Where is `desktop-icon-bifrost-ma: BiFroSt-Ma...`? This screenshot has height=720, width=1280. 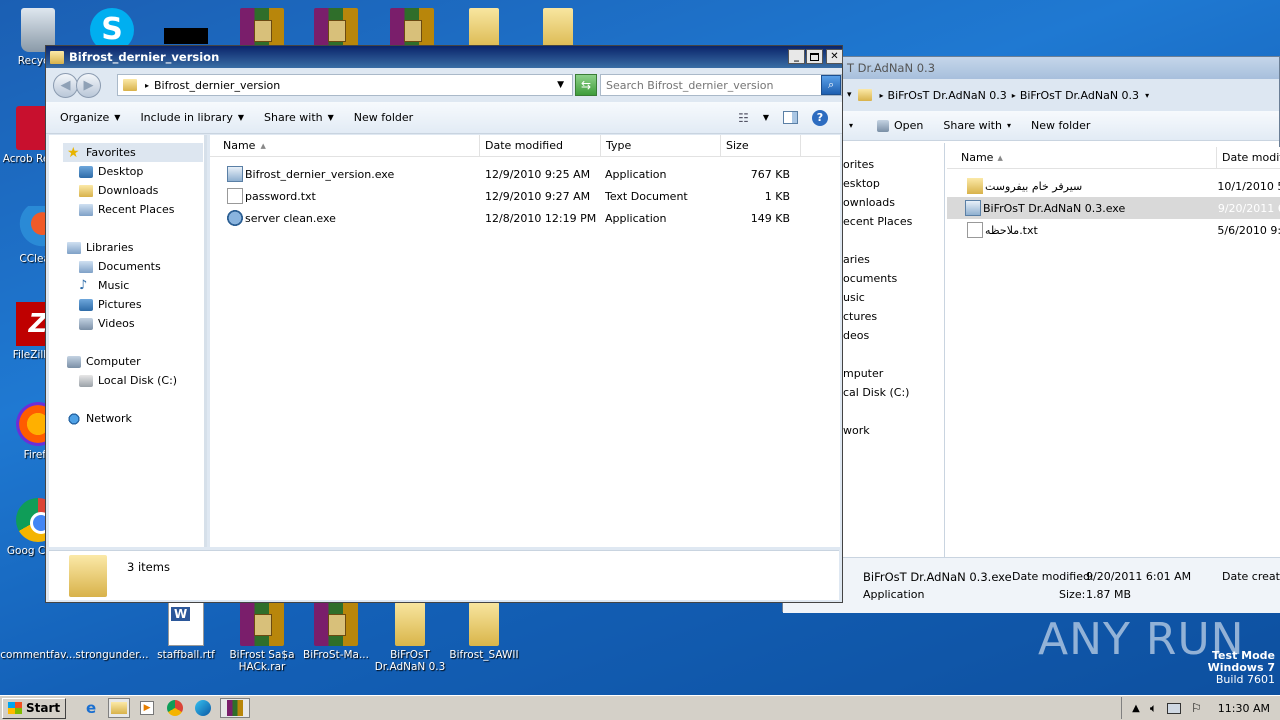
desktop-icon-bifrost-ma: BiFroSt-Ma... is located at coordinates (336, 631).